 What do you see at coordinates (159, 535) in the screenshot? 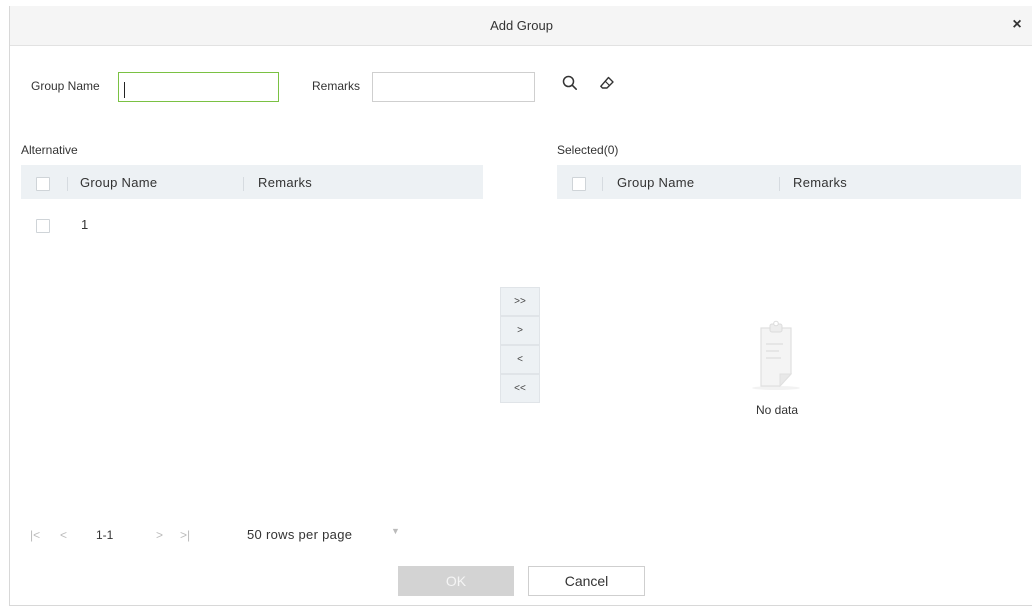
I see `next-page-button: >` at bounding box center [159, 535].